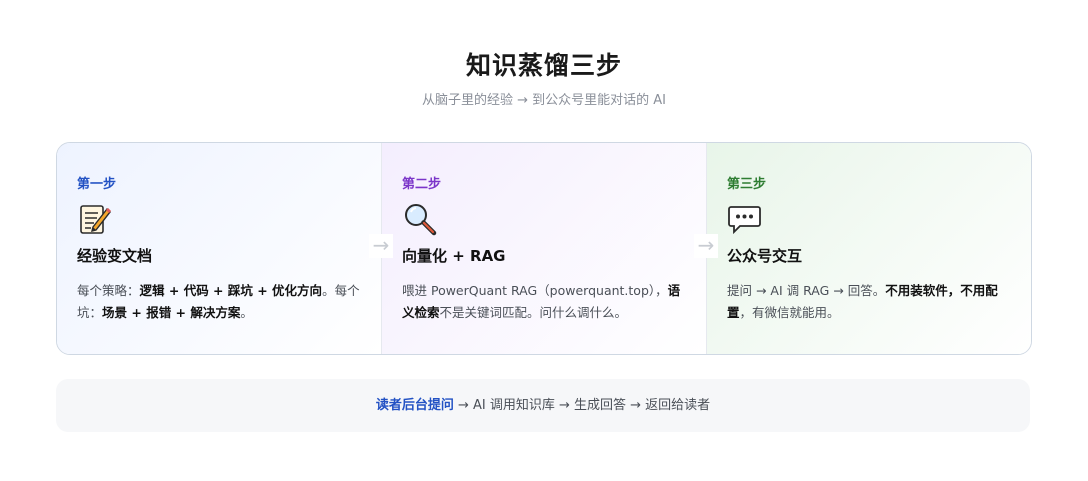 This screenshot has height=481, width=1088. Describe the element at coordinates (246, 312) in the screenshot. I see `step-desc-text: 。` at that location.